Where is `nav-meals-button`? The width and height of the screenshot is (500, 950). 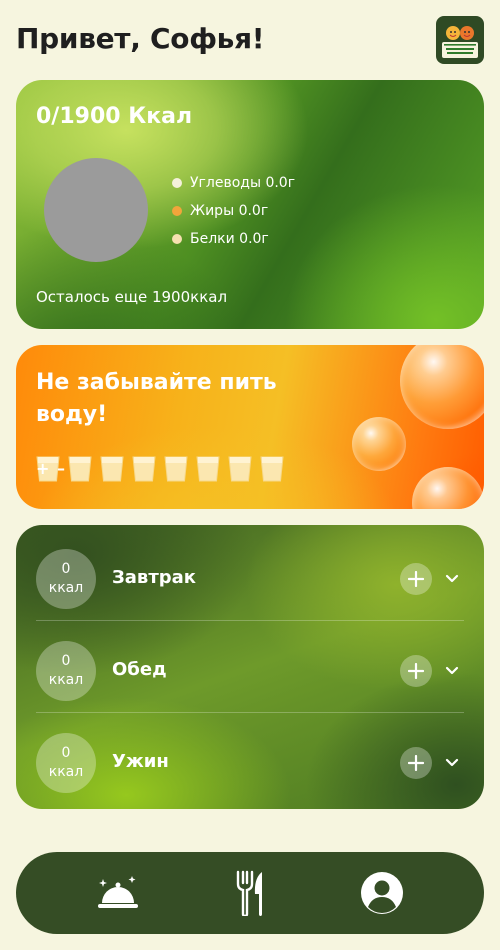 nav-meals-button is located at coordinates (250, 893).